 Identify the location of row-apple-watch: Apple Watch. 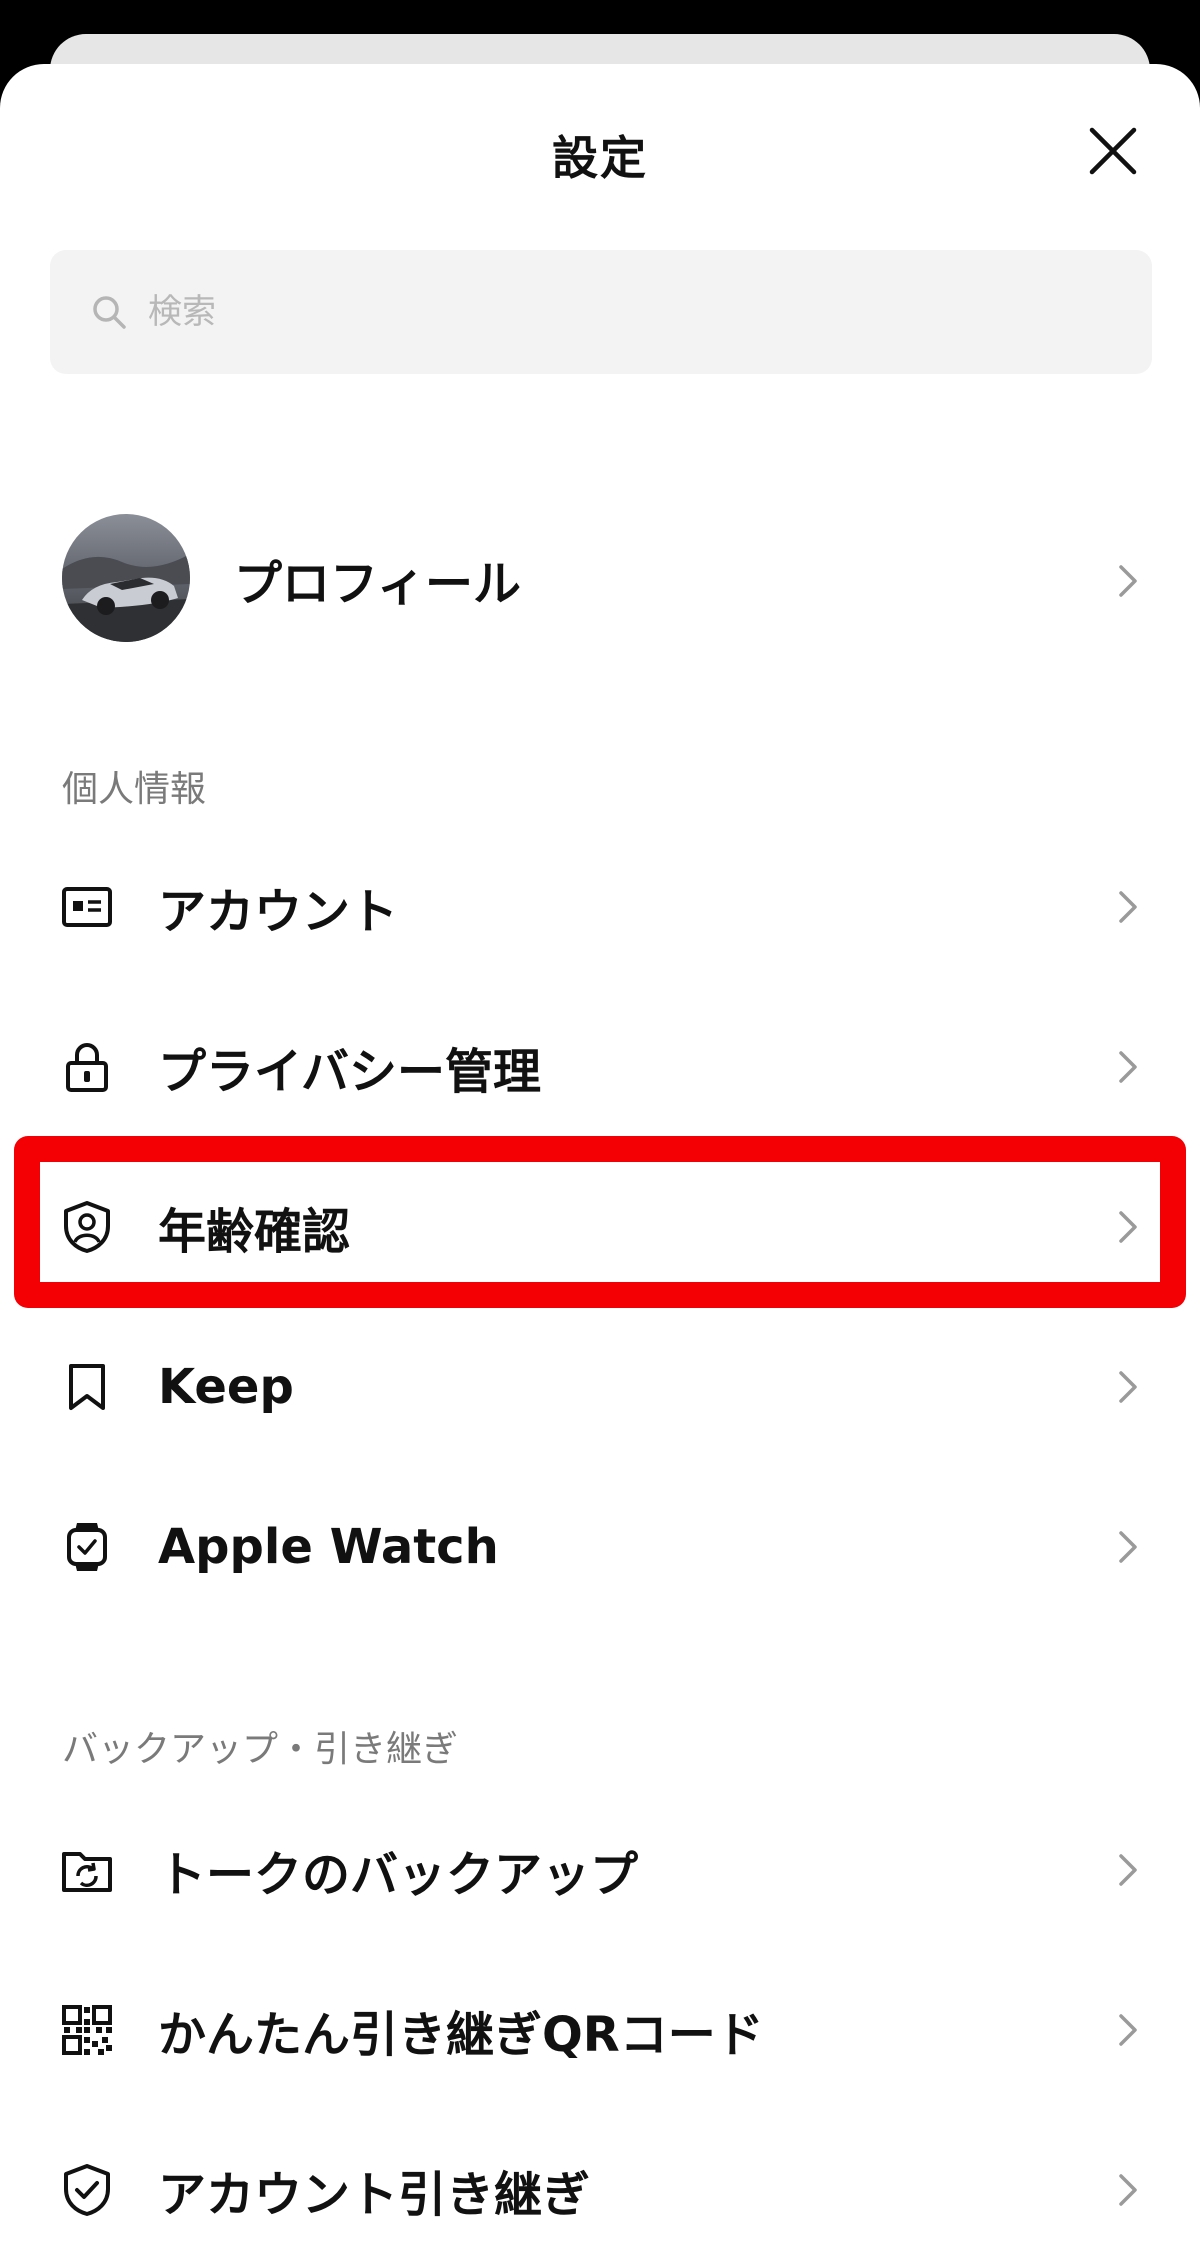
(600, 1547).